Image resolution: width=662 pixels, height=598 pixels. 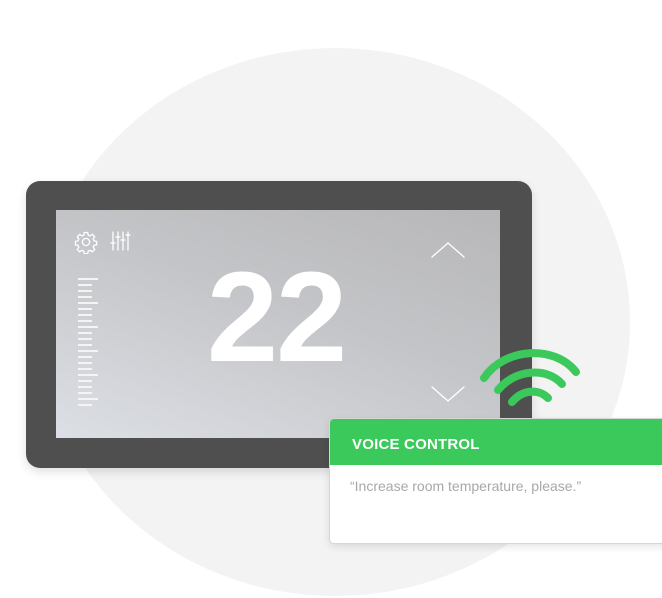 I want to click on voice-control-title: VOICE CONTROL, so click(x=496, y=442).